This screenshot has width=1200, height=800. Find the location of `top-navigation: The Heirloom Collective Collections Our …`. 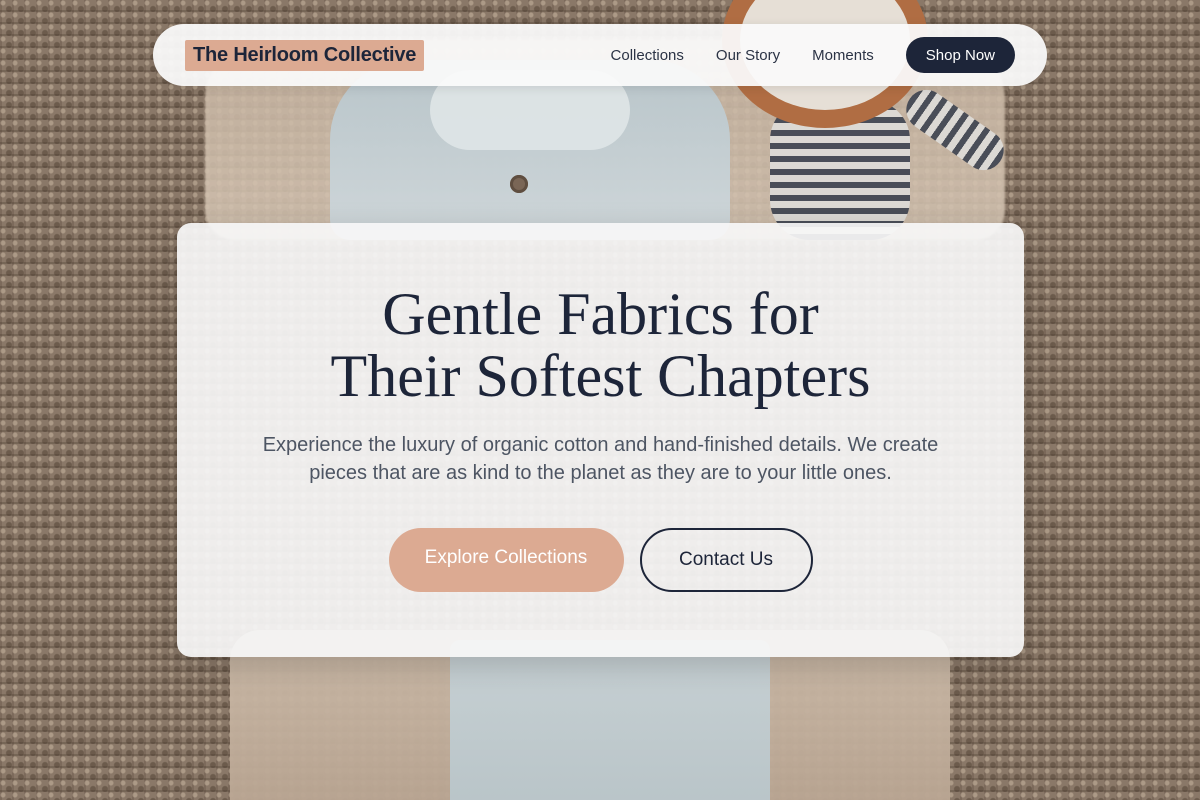

top-navigation: The Heirloom Collective Collections Our … is located at coordinates (600, 55).